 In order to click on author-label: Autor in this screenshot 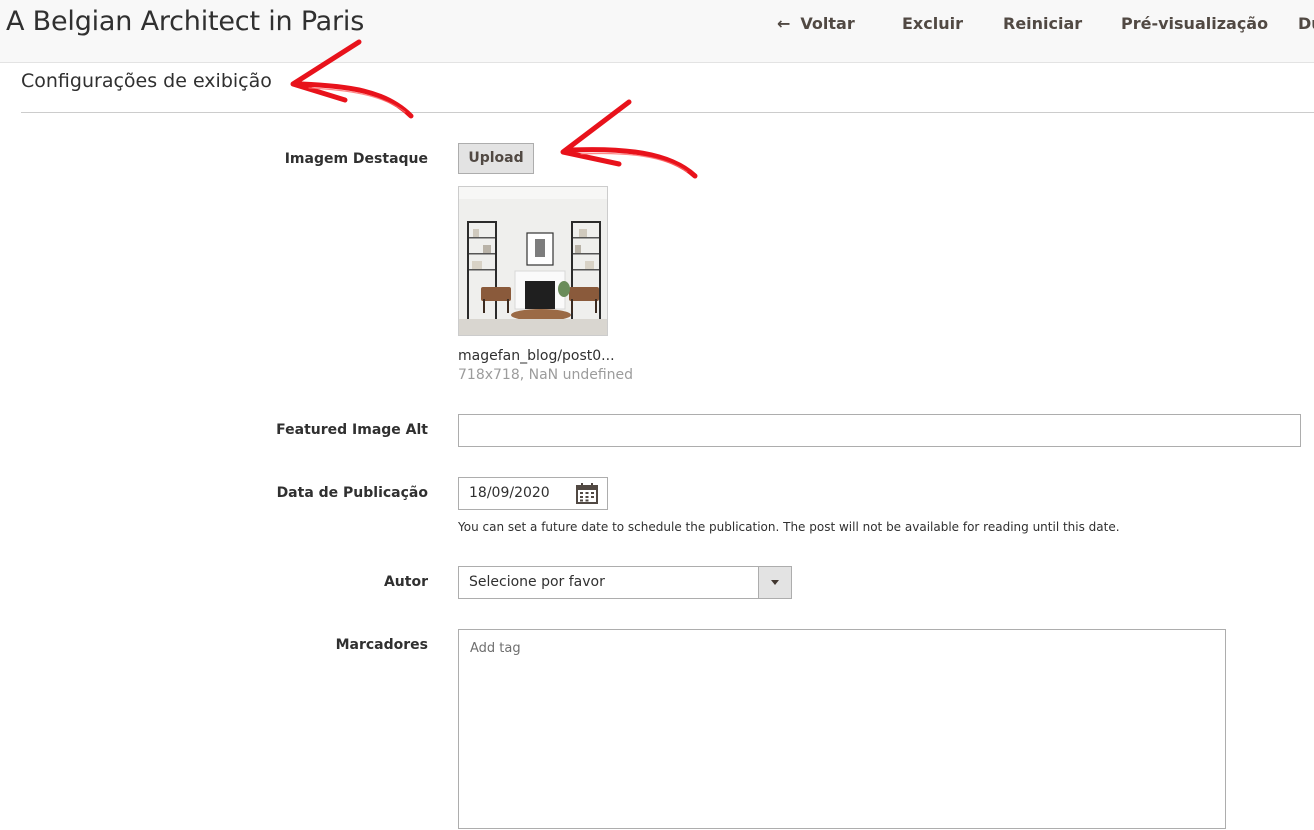, I will do `click(405, 582)`.